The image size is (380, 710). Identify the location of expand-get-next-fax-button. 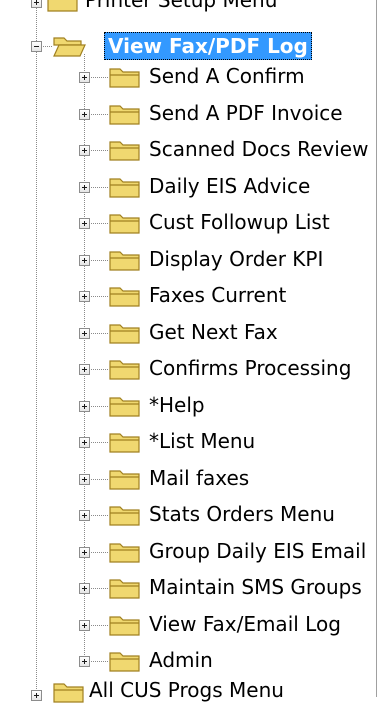
(84, 333).